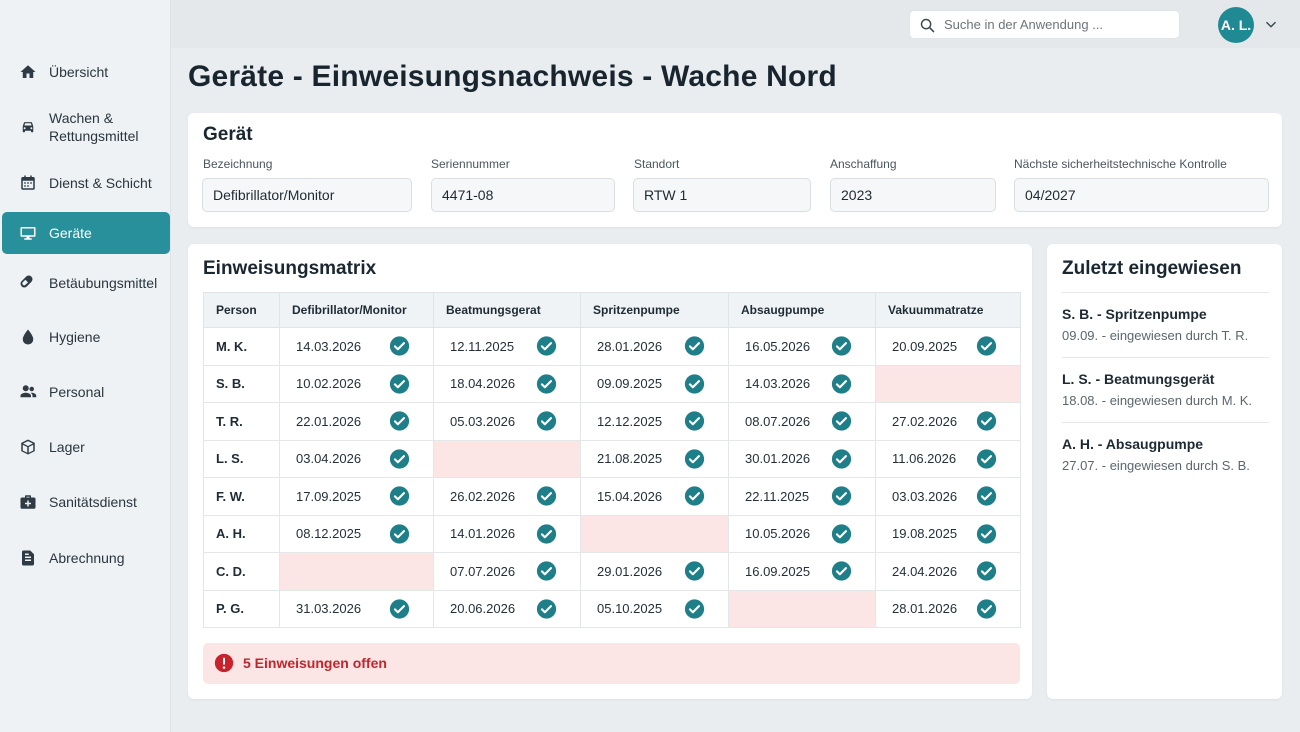 The height and width of the screenshot is (732, 1300). What do you see at coordinates (507, 383) in the screenshot?
I see `instruction-cell: 18.04.2026` at bounding box center [507, 383].